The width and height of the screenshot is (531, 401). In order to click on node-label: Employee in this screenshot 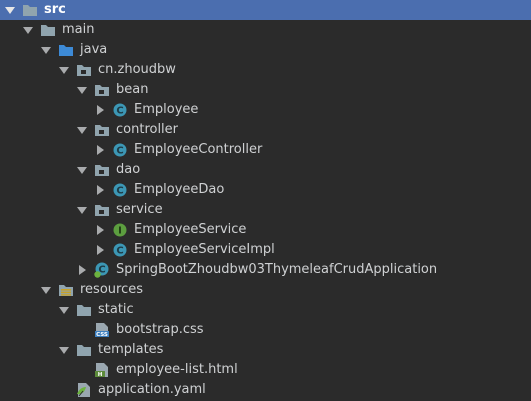, I will do `click(166, 109)`.